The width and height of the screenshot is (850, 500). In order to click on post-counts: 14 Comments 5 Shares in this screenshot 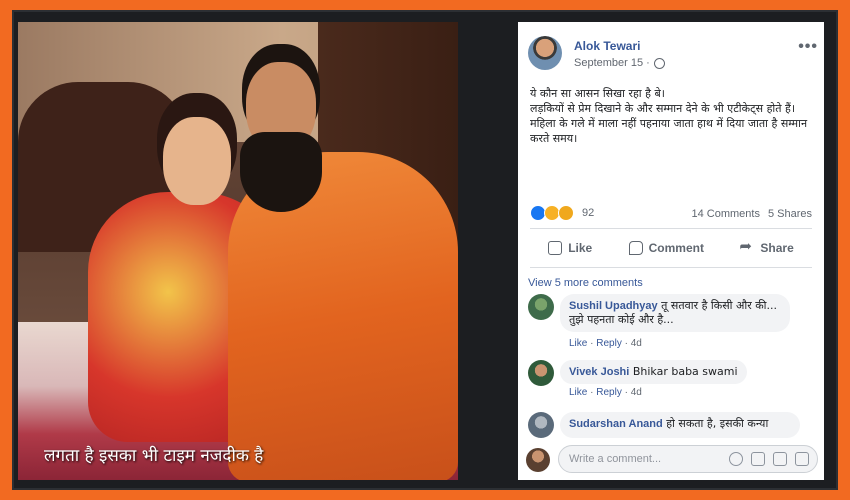, I will do `click(751, 214)`.